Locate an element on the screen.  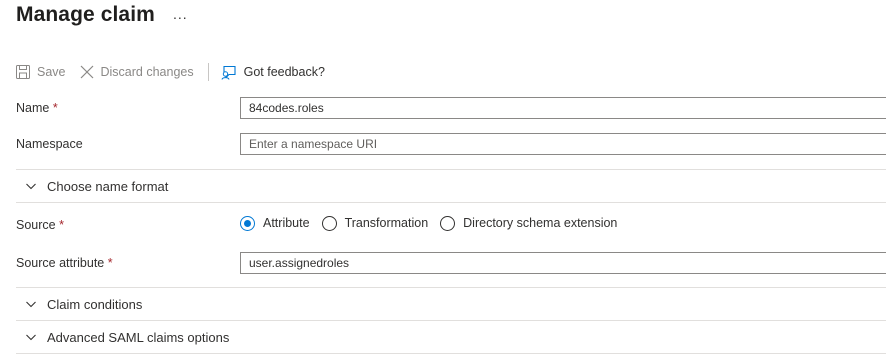
namespace-input is located at coordinates (563, 144).